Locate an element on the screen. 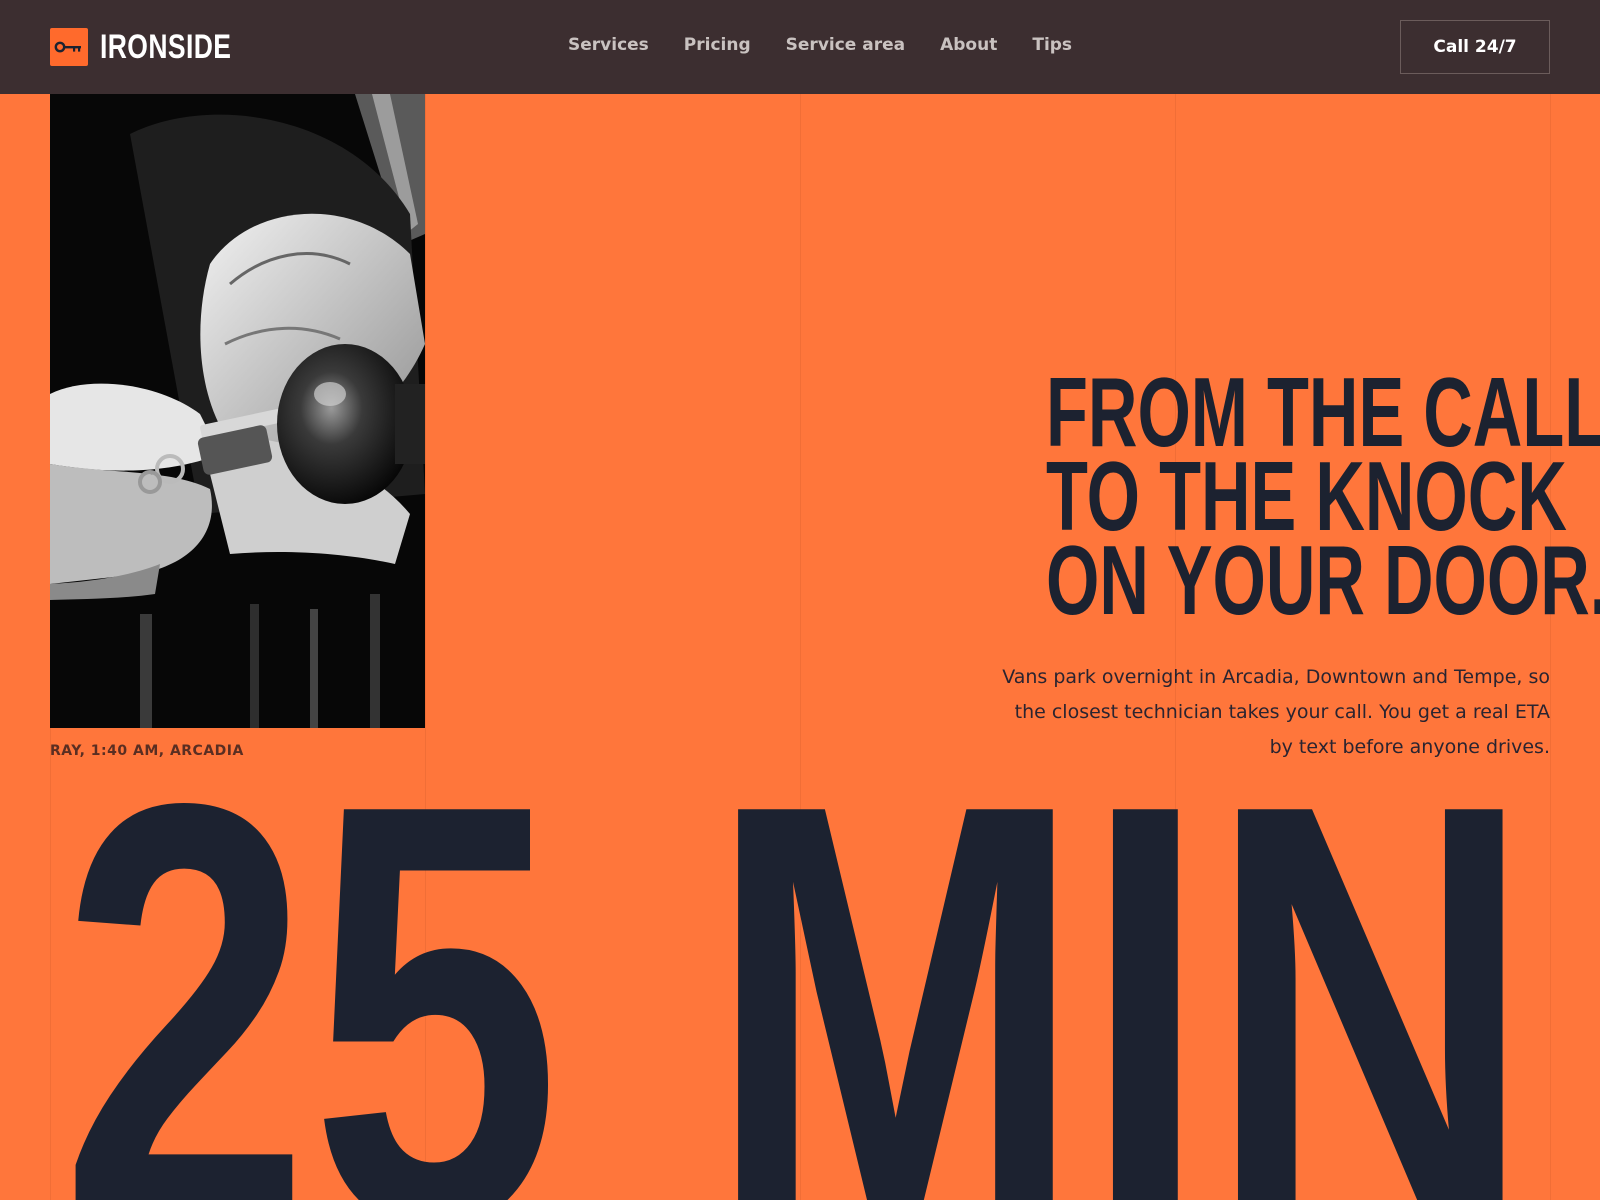  main-nav: Services Pricing Service area About Tips is located at coordinates (820, 45).